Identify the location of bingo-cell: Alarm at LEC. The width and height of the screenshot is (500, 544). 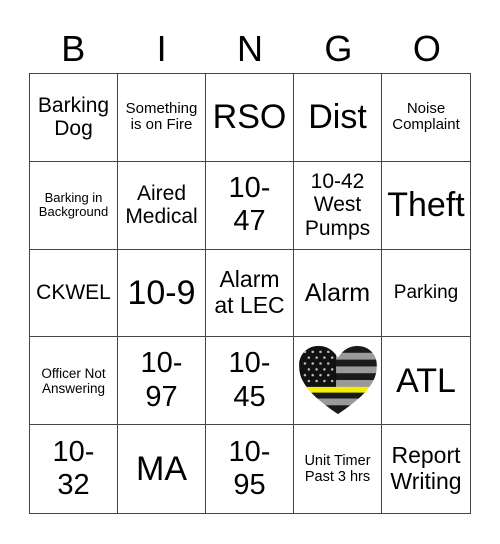
(250, 293).